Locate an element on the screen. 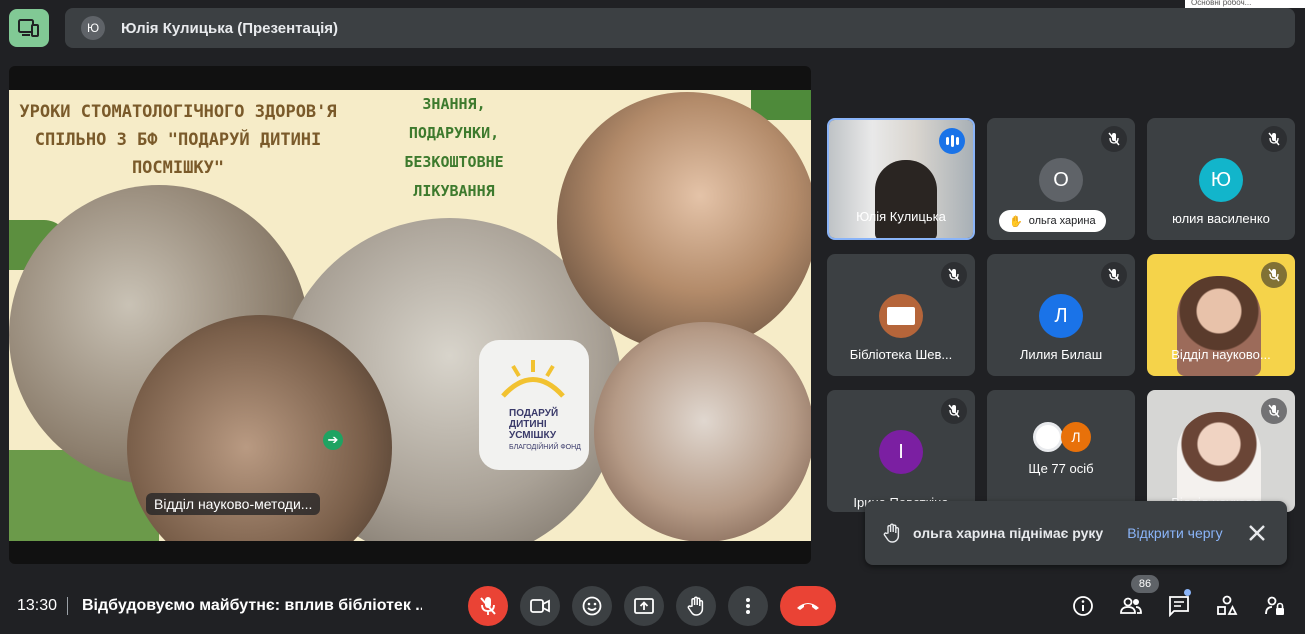 This screenshot has height=634, width=1305. info-icon is located at coordinates (1083, 606).